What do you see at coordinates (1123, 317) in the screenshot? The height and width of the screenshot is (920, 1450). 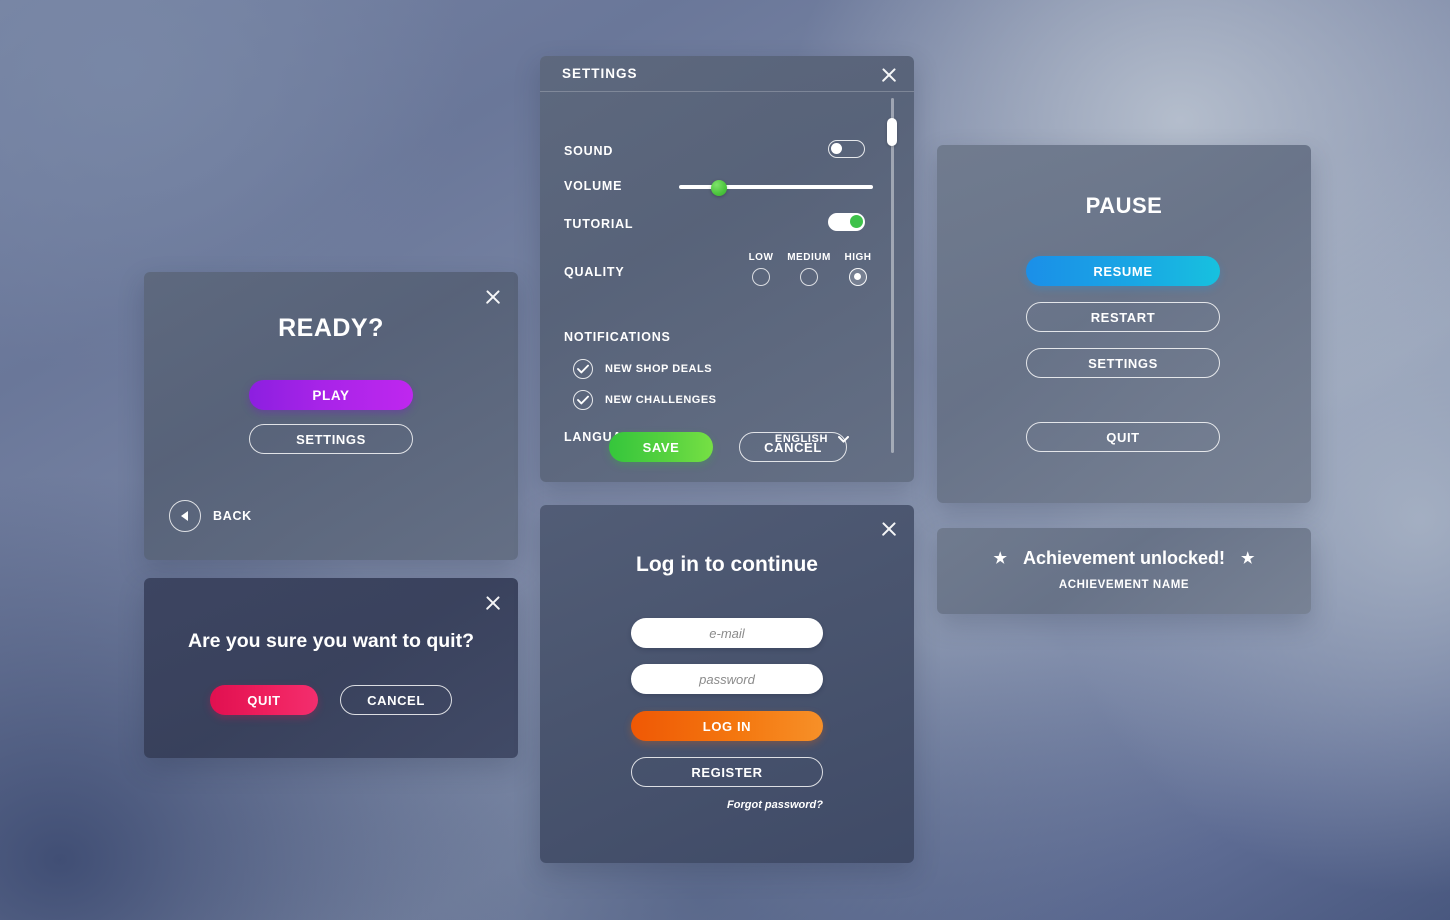 I see `restart-button: RESTART` at bounding box center [1123, 317].